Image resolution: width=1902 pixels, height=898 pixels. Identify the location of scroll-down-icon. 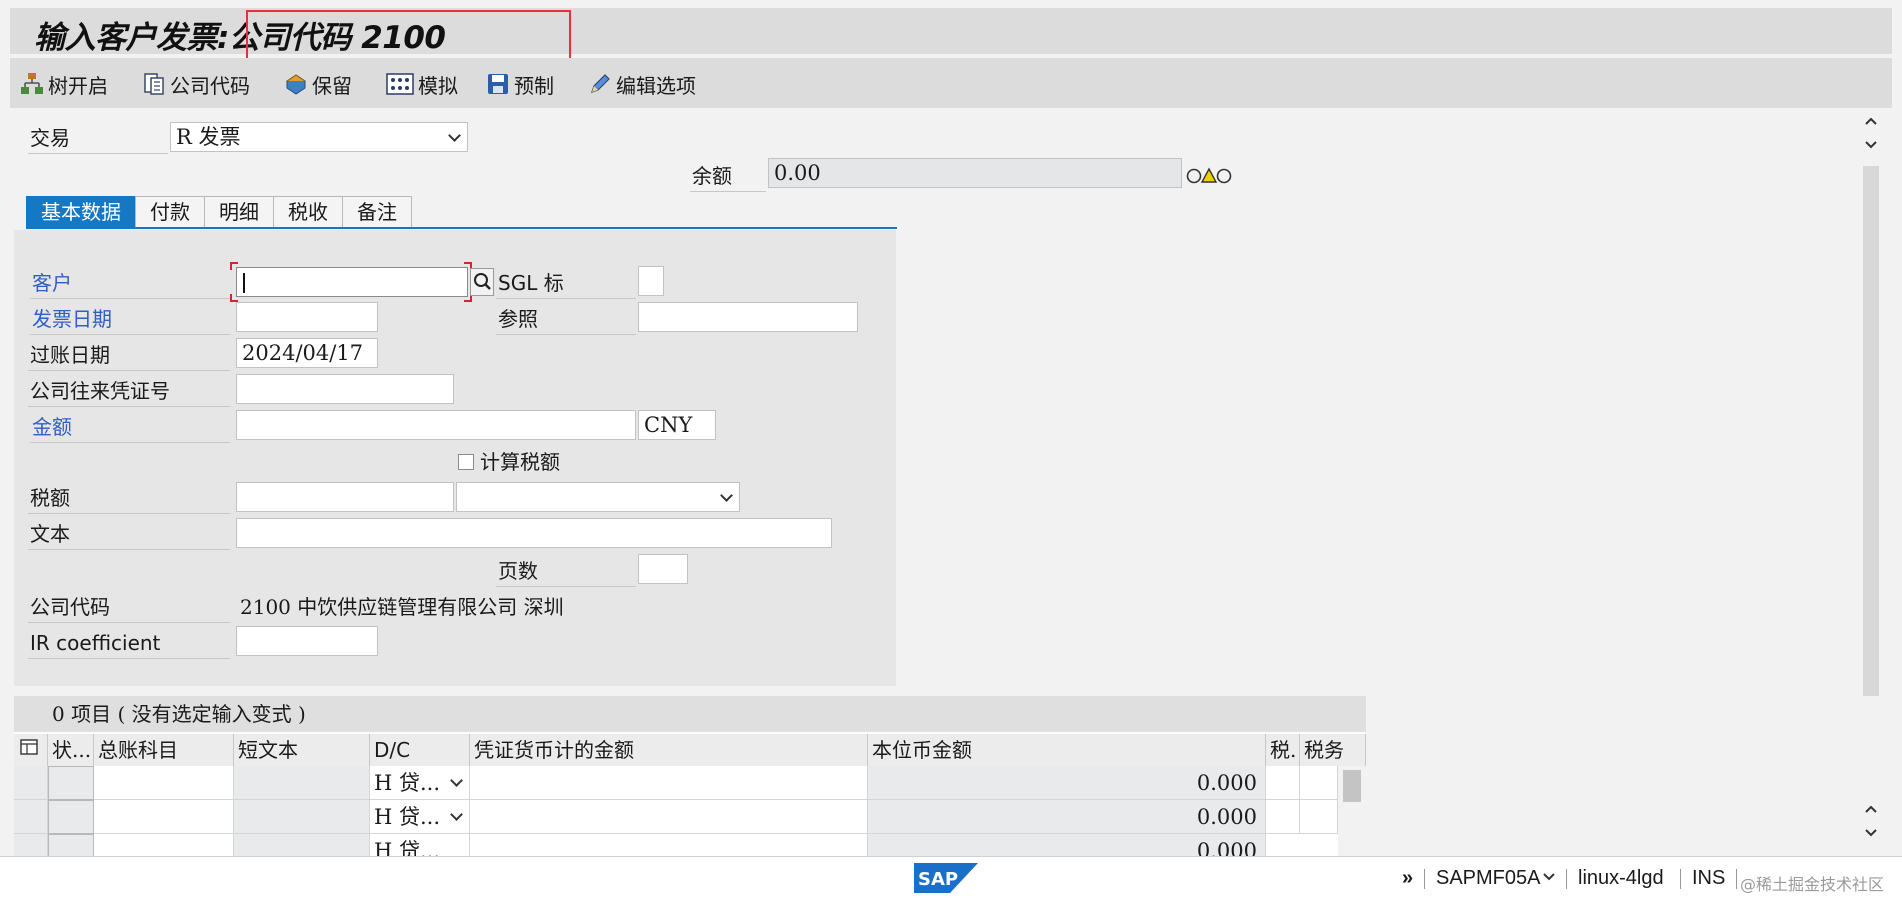
(1871, 822).